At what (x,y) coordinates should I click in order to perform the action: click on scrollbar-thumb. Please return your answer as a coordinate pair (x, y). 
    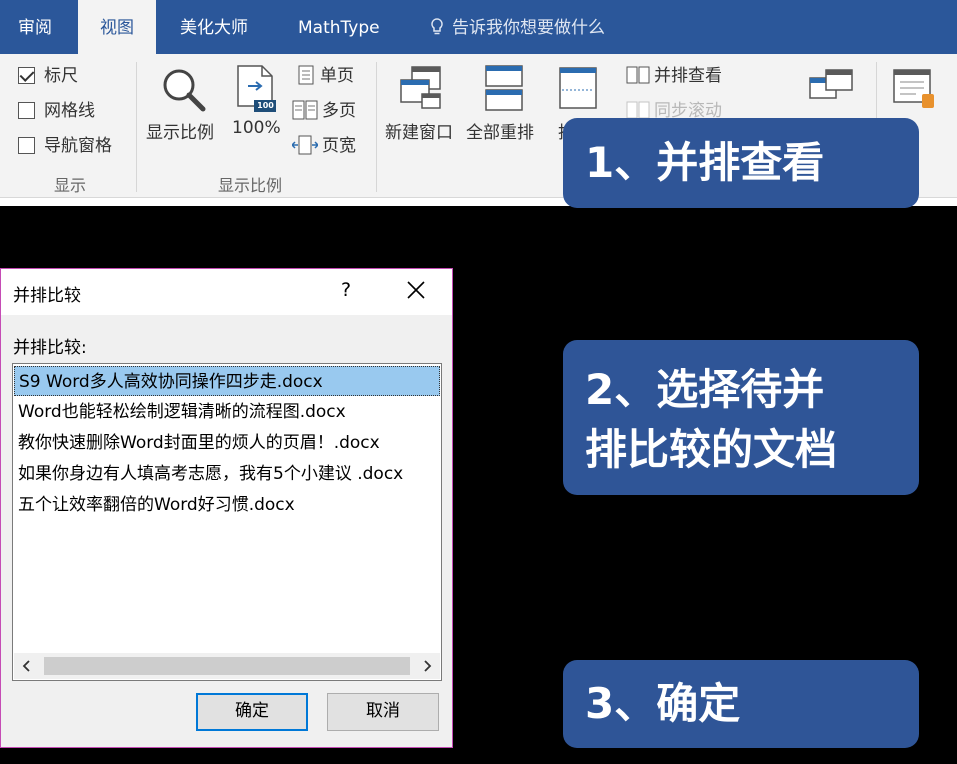
    Looking at the image, I should click on (227, 666).